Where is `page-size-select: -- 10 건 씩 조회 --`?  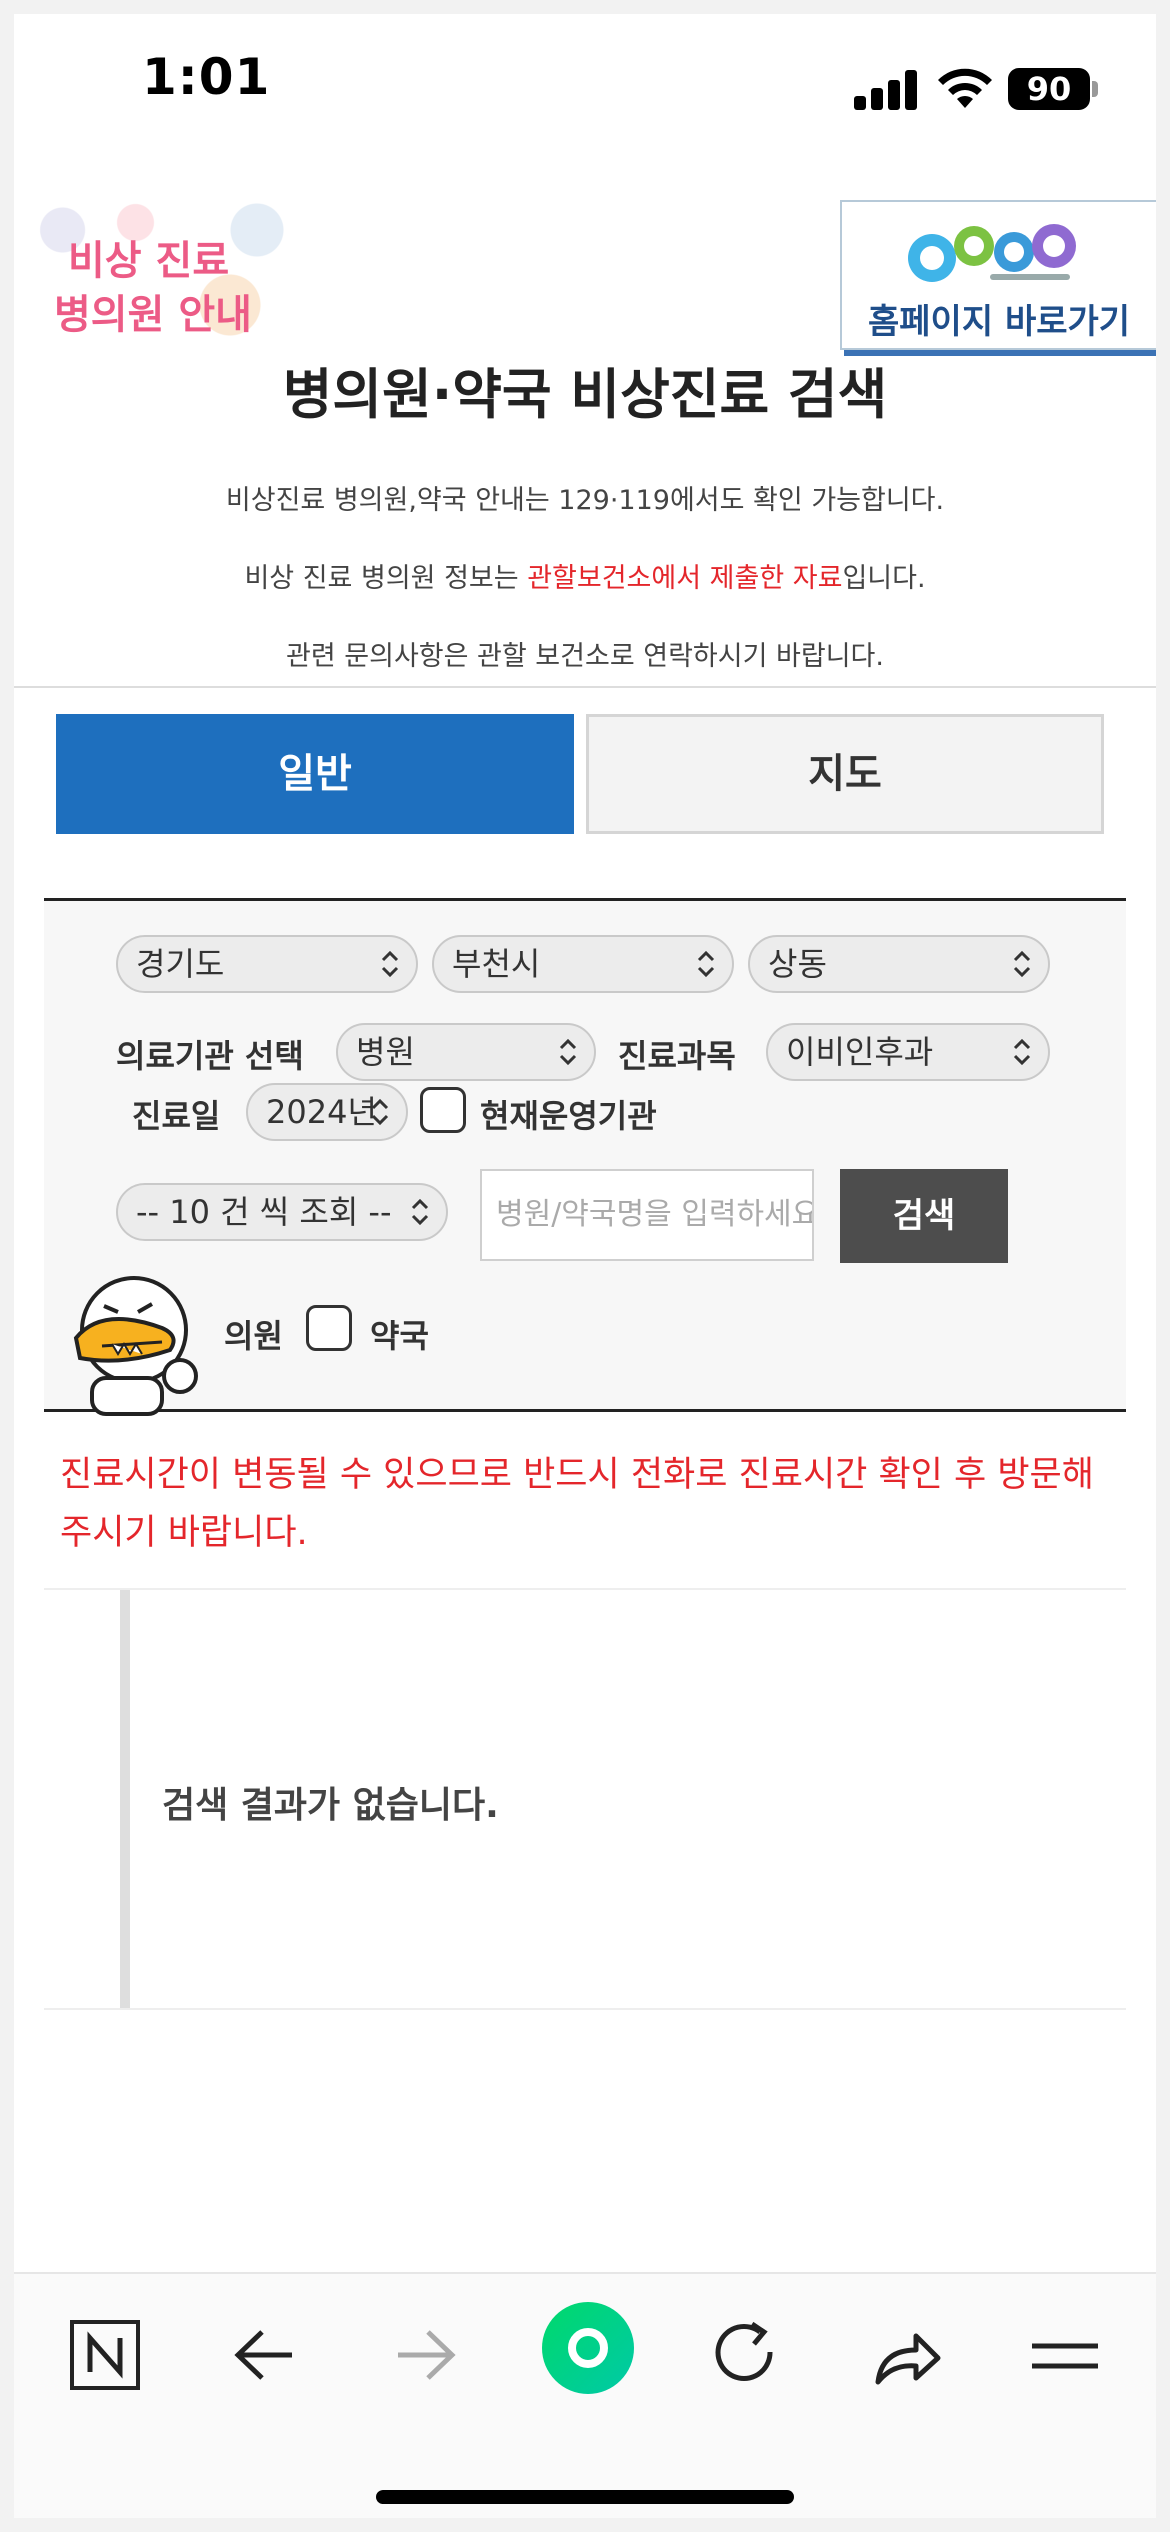
page-size-select: -- 10 건 씩 조회 -- is located at coordinates (282, 1212).